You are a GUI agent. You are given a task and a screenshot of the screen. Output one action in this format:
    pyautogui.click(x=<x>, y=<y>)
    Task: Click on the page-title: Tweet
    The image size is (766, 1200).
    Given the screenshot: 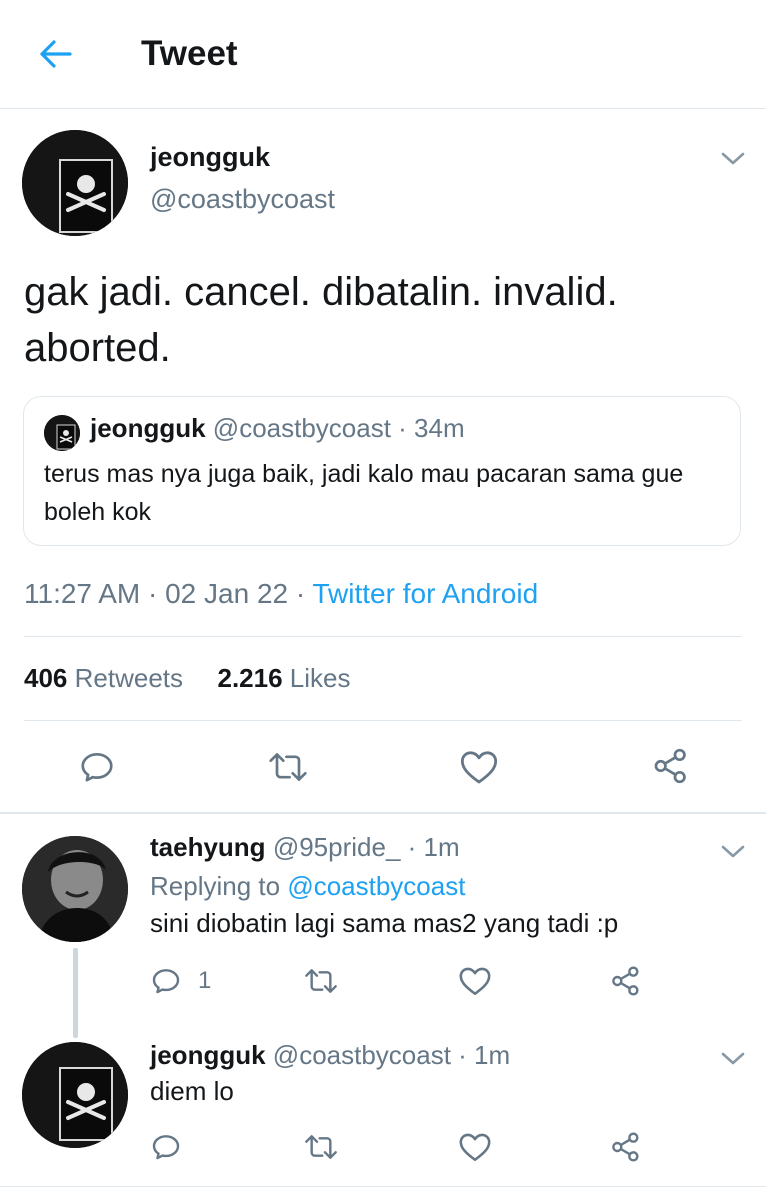 What is the action you would take?
    pyautogui.click(x=189, y=53)
    